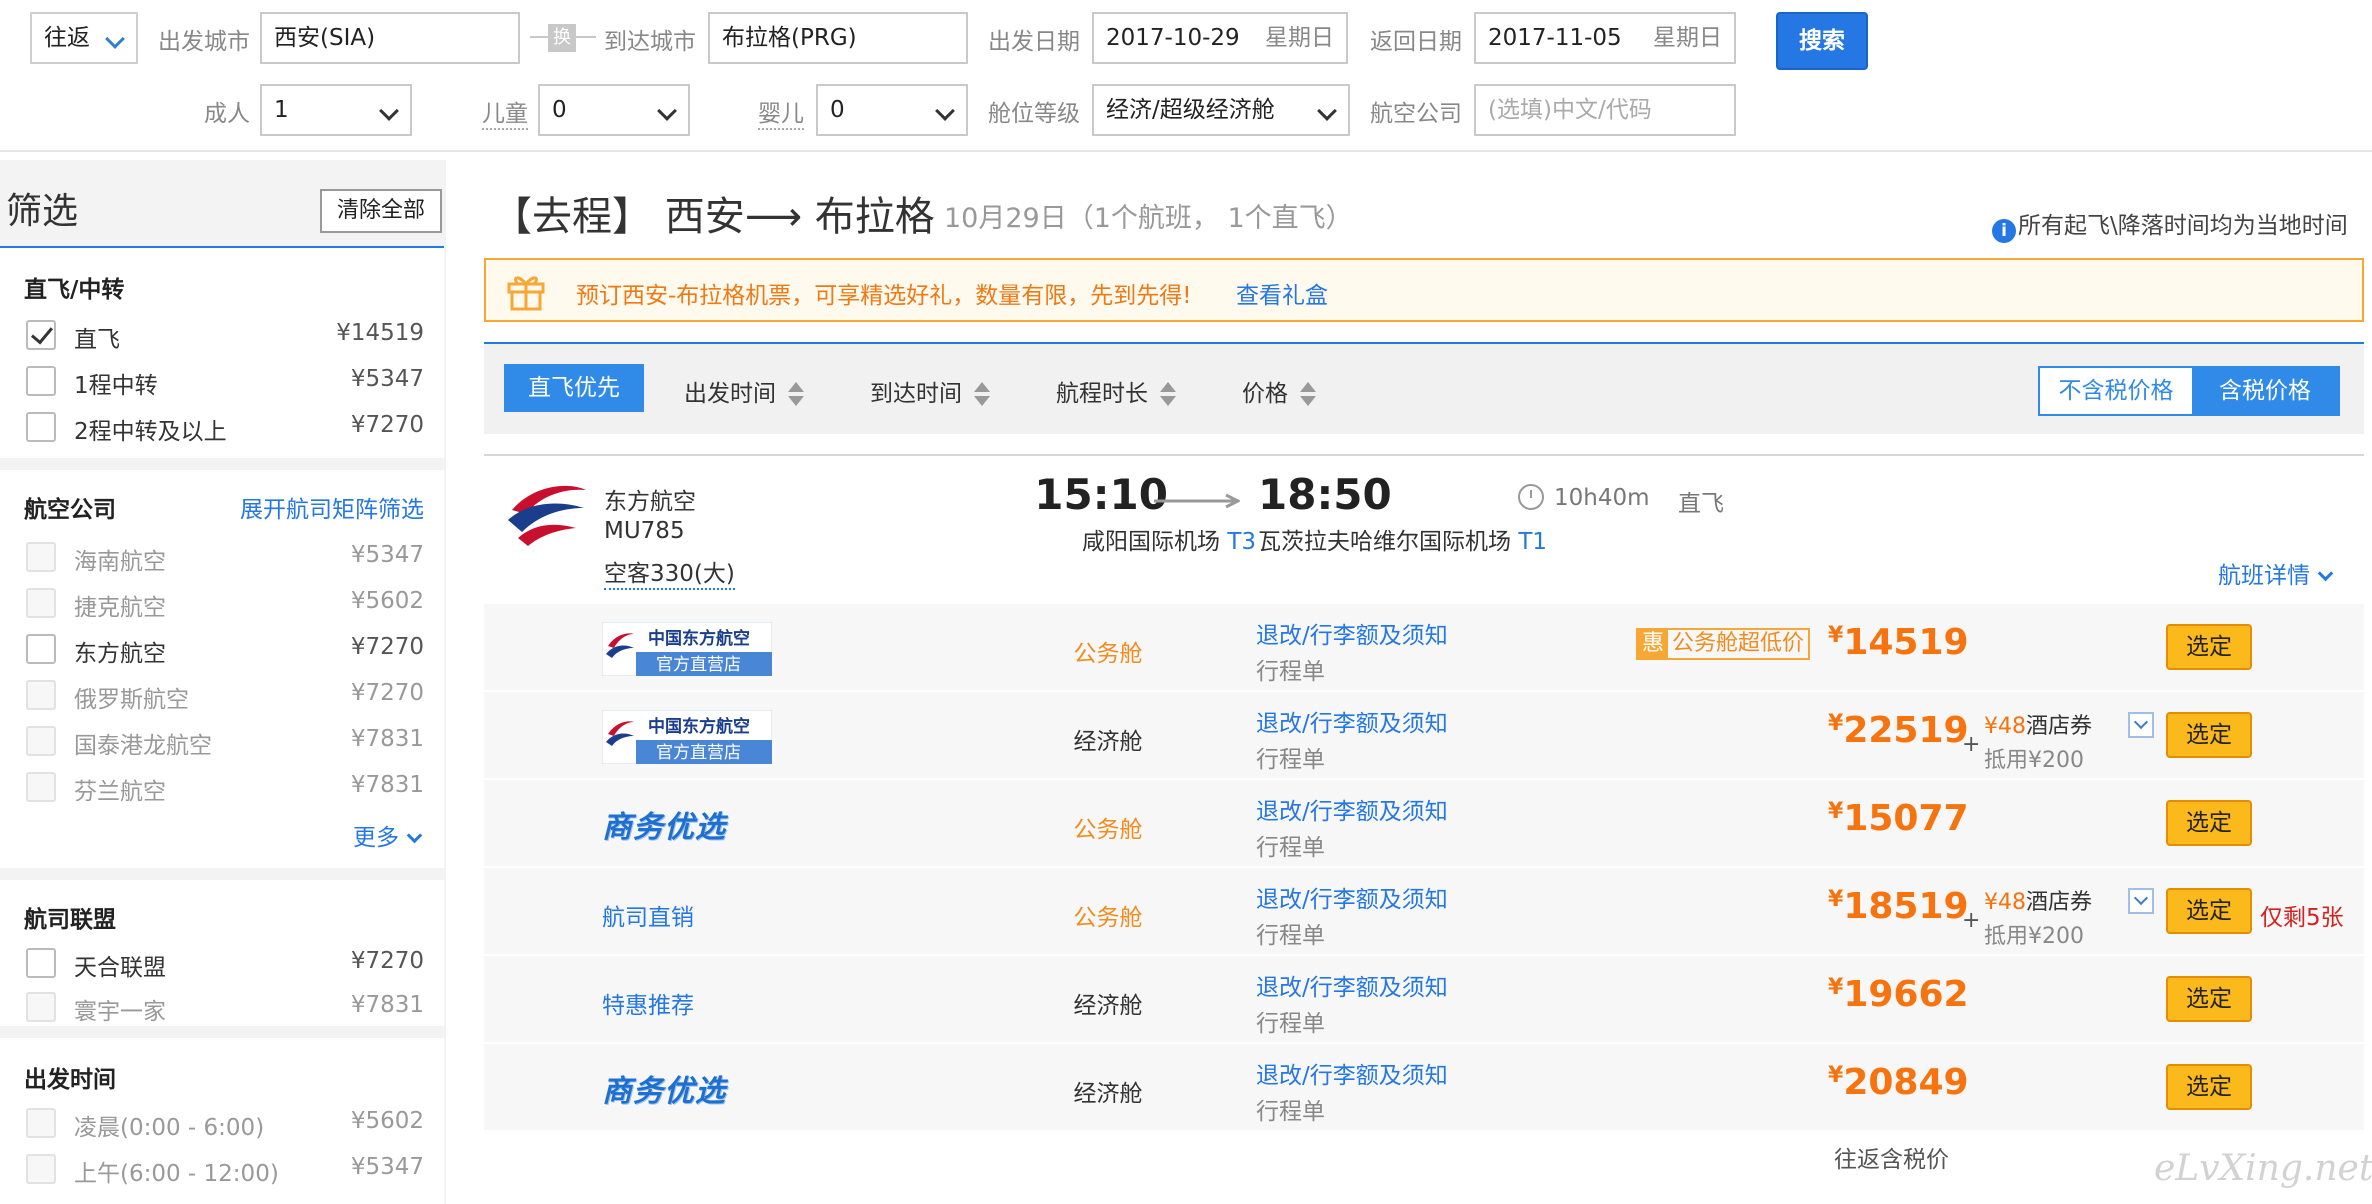 This screenshot has height=1204, width=2372. What do you see at coordinates (225, 648) in the screenshot?
I see `filter-option-airline: 东方航空 ¥7270` at bounding box center [225, 648].